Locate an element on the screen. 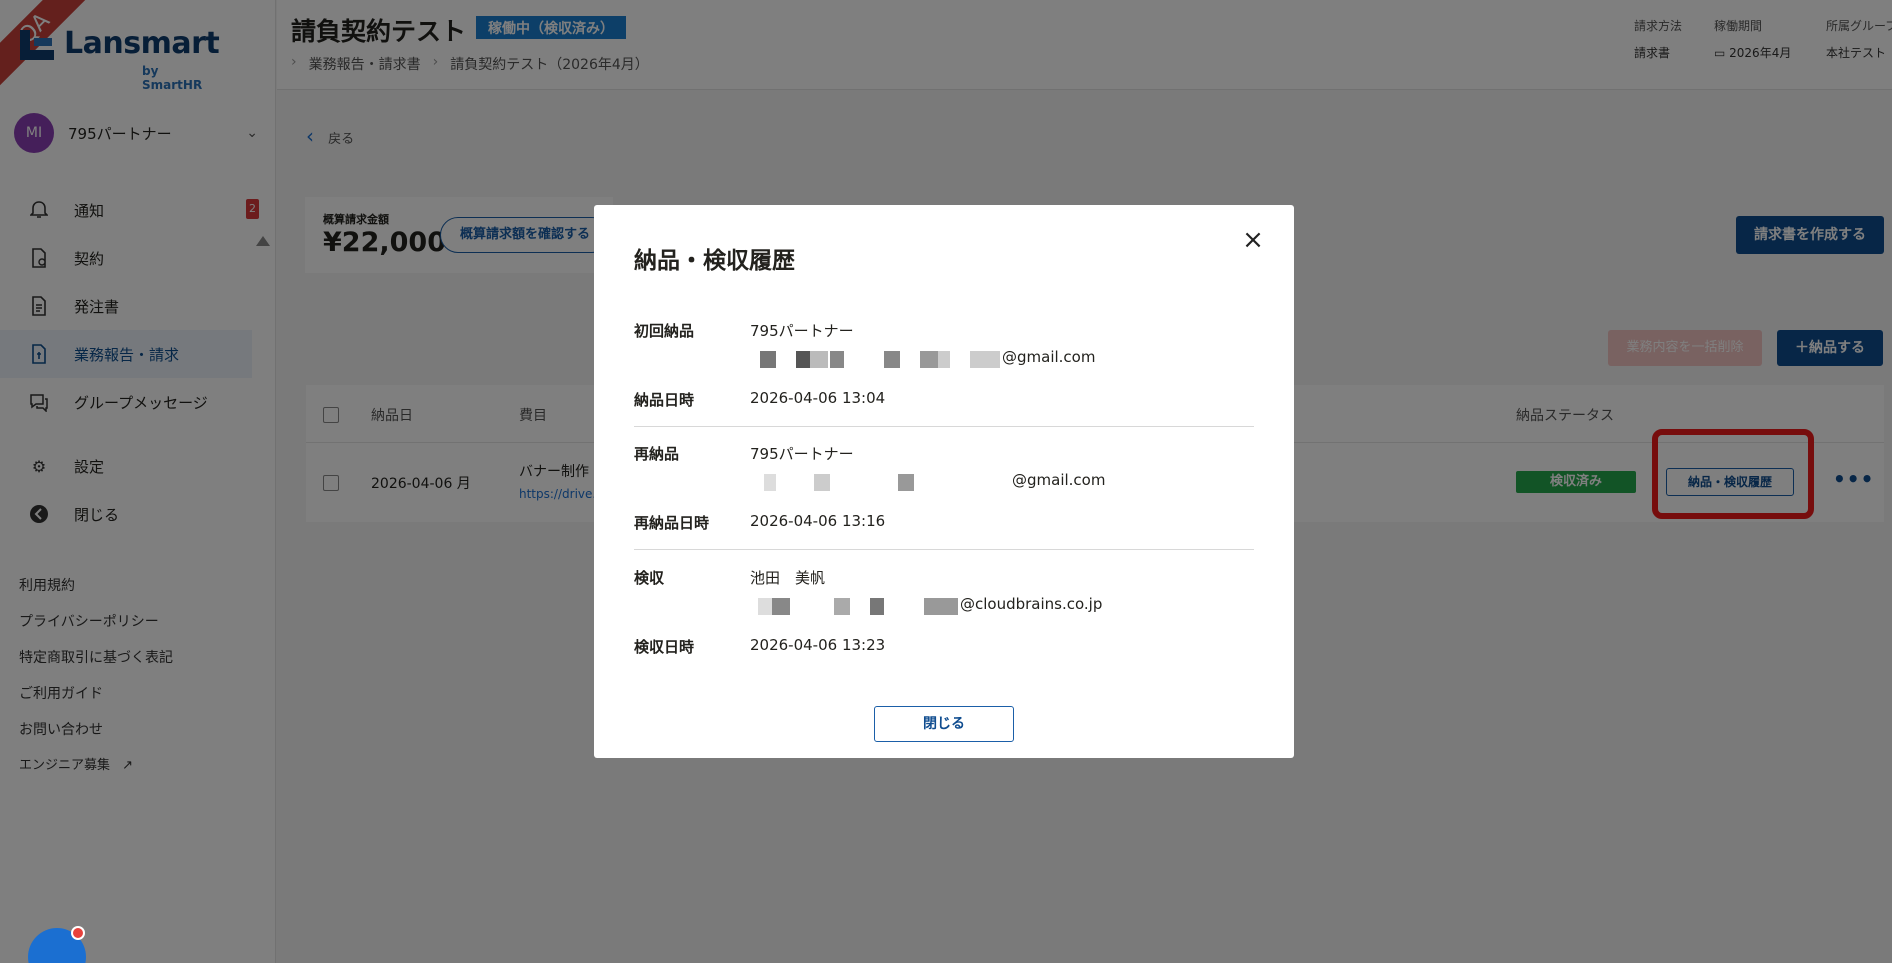 Image resolution: width=1892 pixels, height=963 pixels. redelivery-date-row: 再納品日時 2026-04-06 13:16 is located at coordinates (944, 524).